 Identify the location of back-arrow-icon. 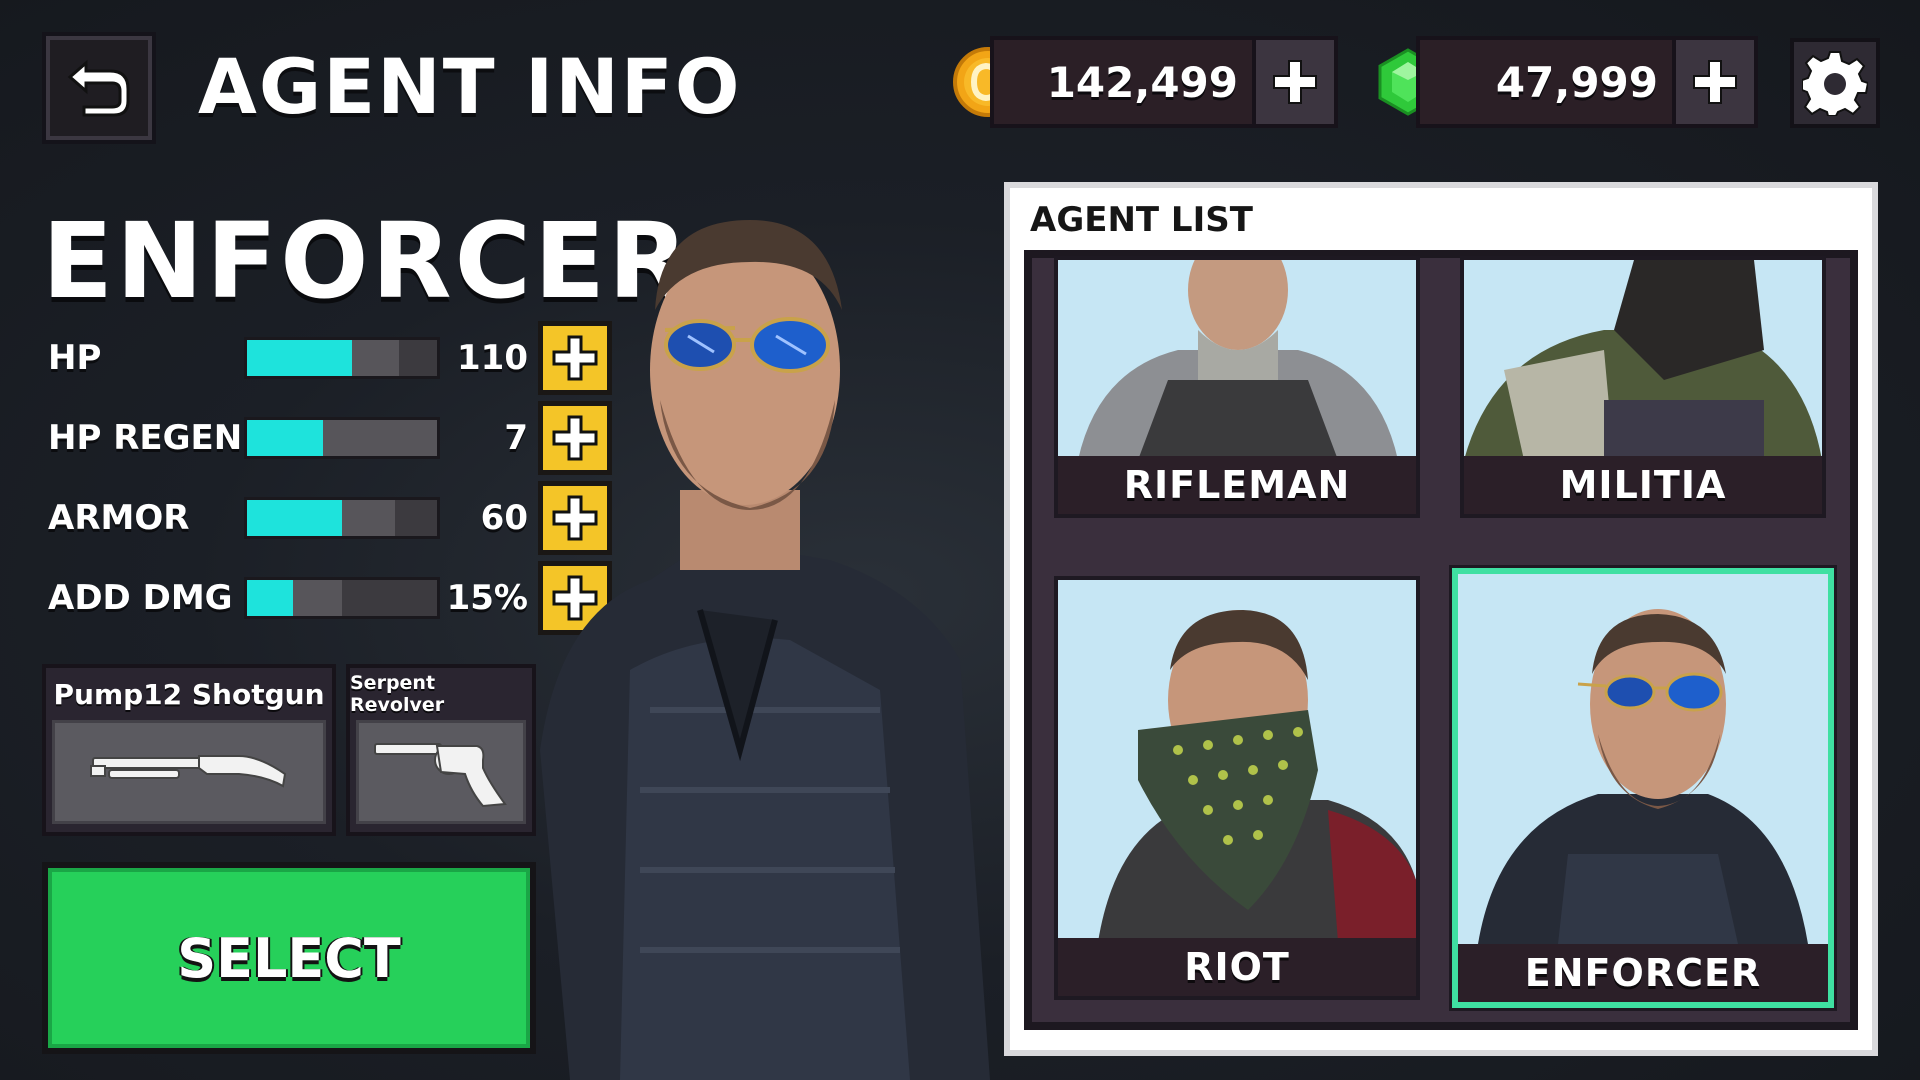
(98, 88).